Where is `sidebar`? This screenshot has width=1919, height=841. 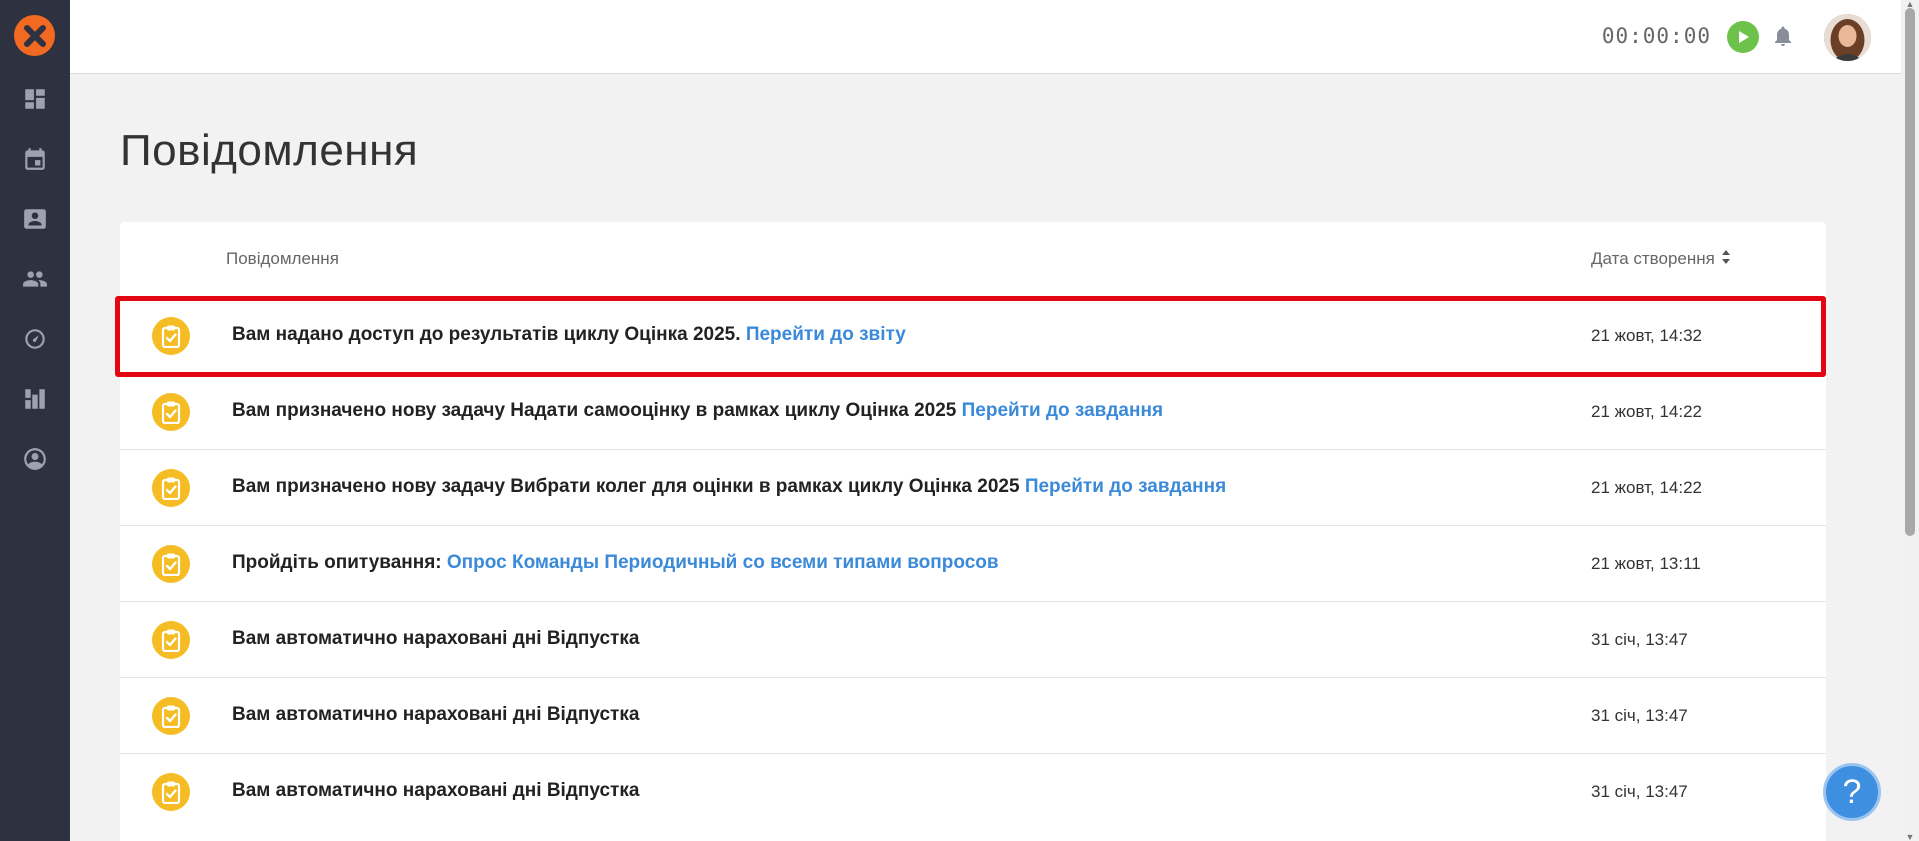
sidebar is located at coordinates (35, 420).